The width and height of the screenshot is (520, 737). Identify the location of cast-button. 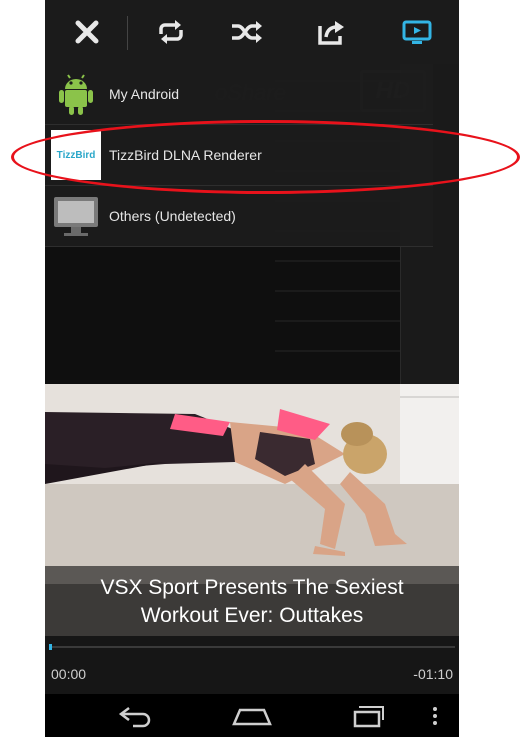
(417, 32).